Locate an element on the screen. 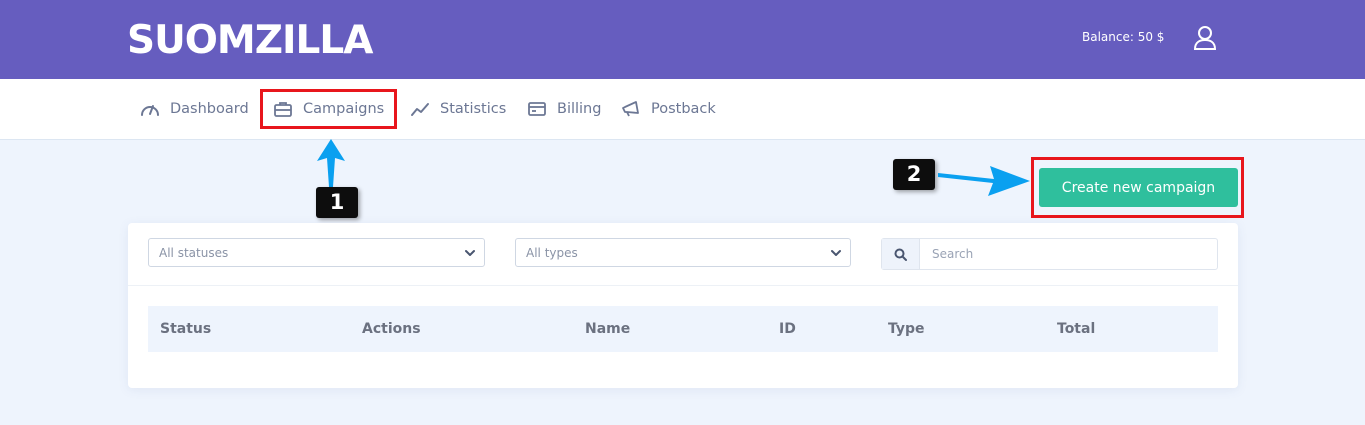  balance-display: Balance: 50 $ is located at coordinates (1123, 37).